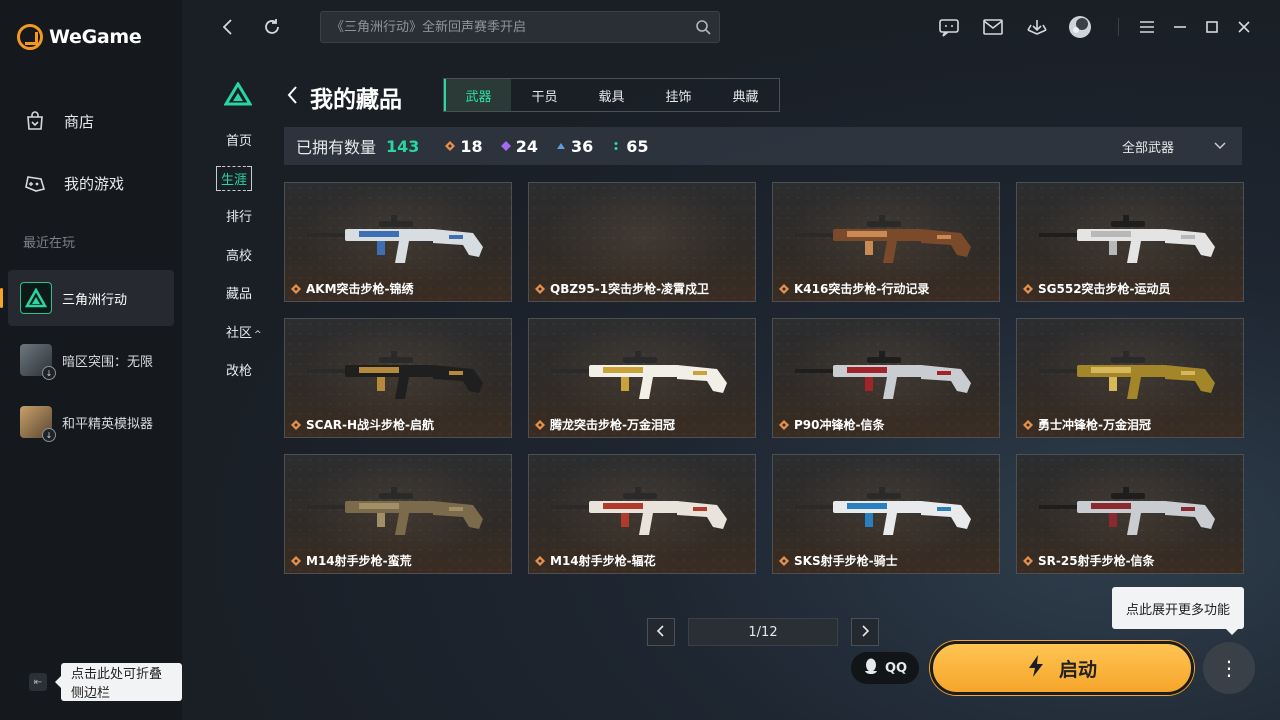 The height and width of the screenshot is (720, 1280). What do you see at coordinates (629, 146) in the screenshot?
I see `rarity-count-green: 65` at bounding box center [629, 146].